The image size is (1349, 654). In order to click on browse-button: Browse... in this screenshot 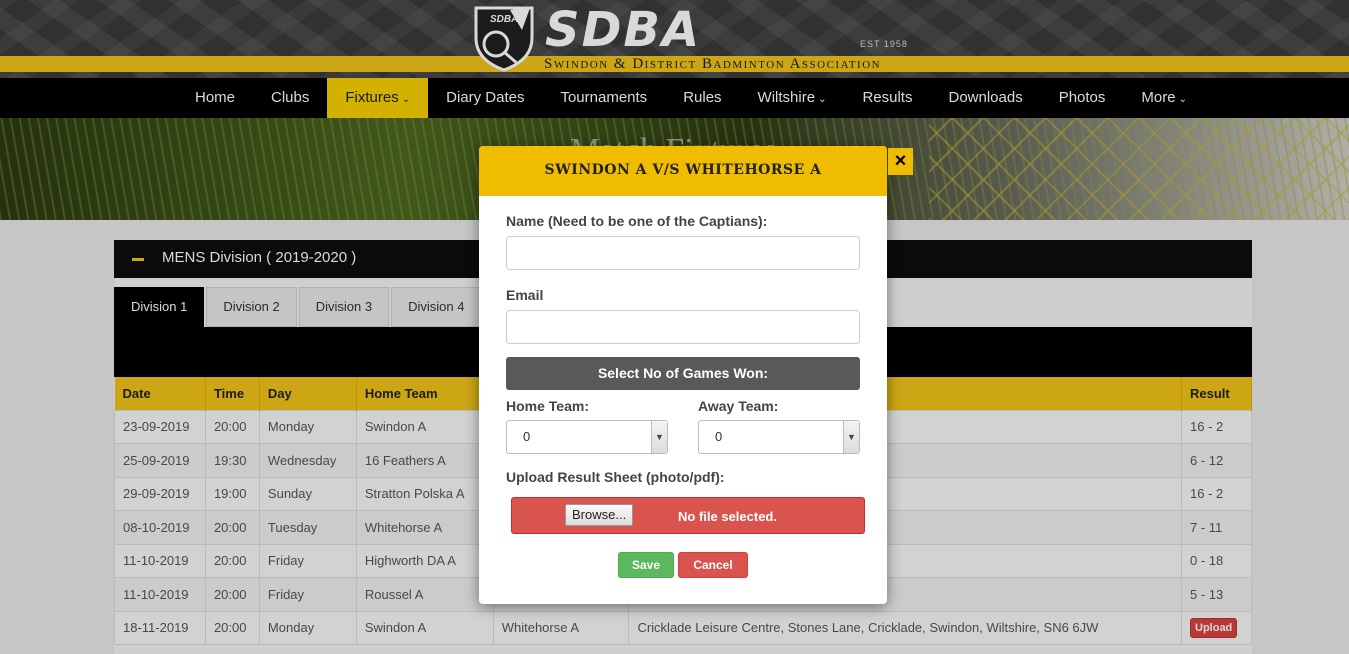, I will do `click(599, 515)`.